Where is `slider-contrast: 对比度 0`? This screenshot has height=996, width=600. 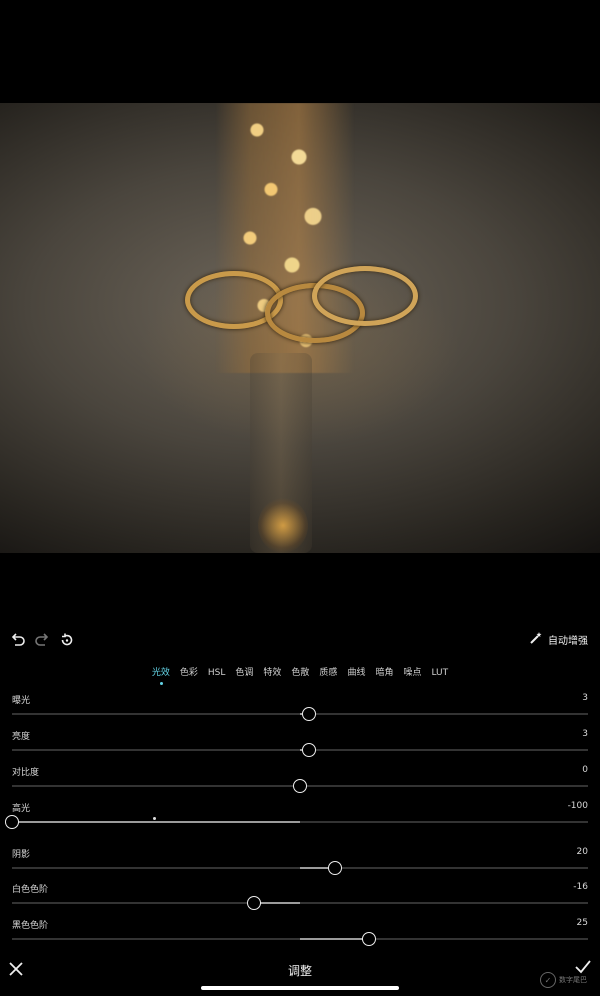
slider-contrast: 对比度 0 is located at coordinates (300, 783).